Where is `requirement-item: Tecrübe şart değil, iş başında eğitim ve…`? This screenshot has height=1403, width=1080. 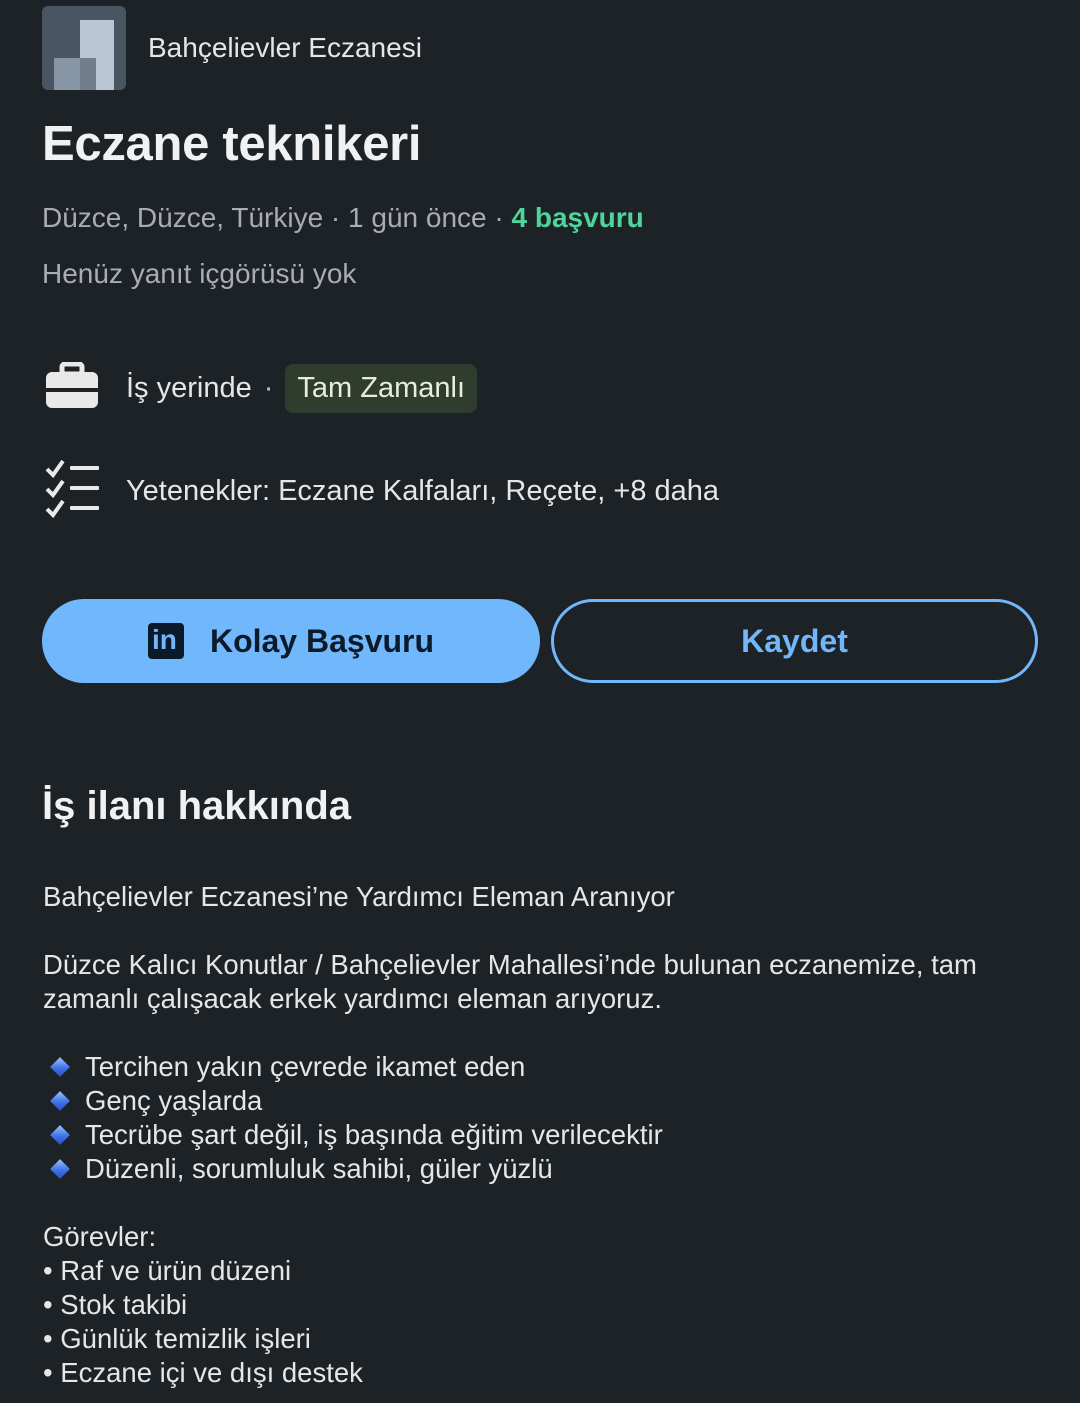
requirement-item: Tecrübe şart değil, iş başında eğitim ve… is located at coordinates (538, 1135).